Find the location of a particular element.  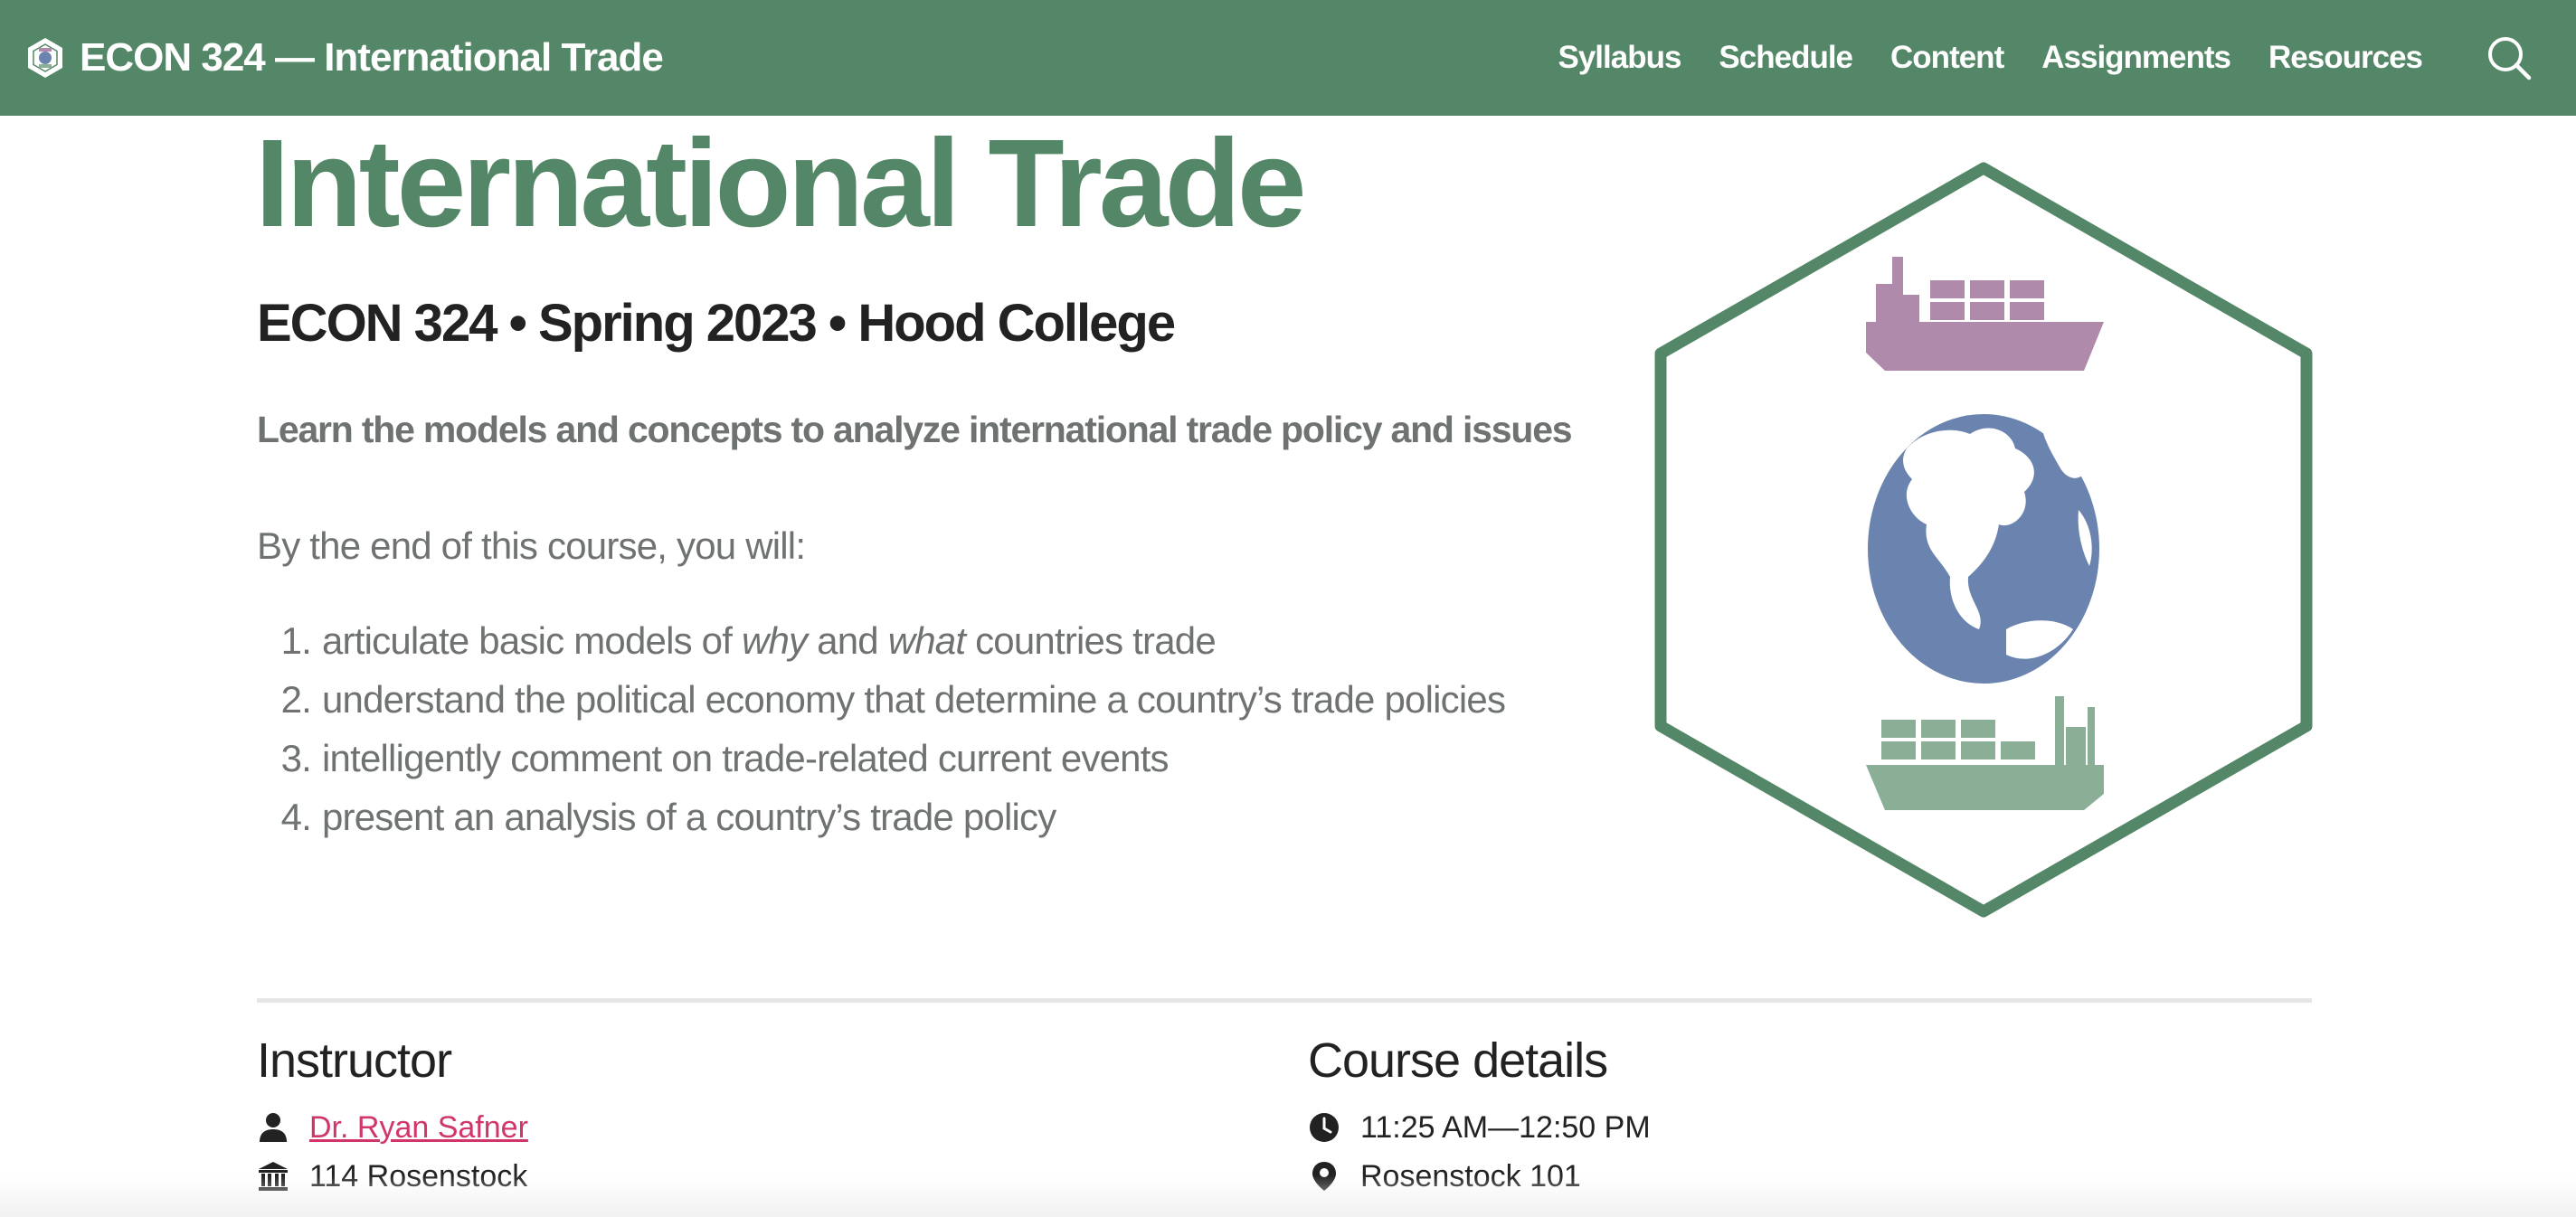

course-time: 11:25 AM—12:50 PM is located at coordinates (1505, 1127).